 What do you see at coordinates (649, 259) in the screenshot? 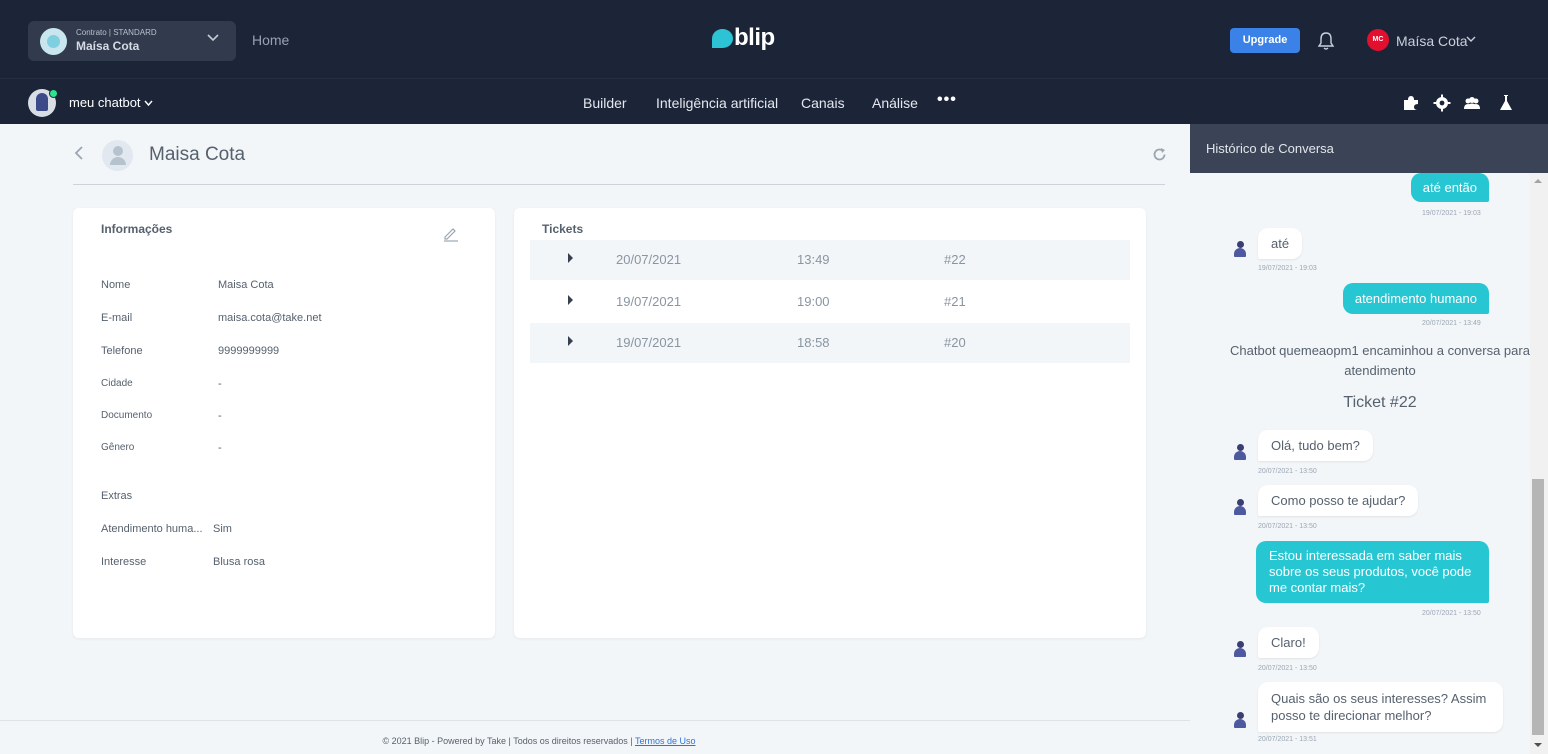
I see `ticket-date: 20/07/2021` at bounding box center [649, 259].